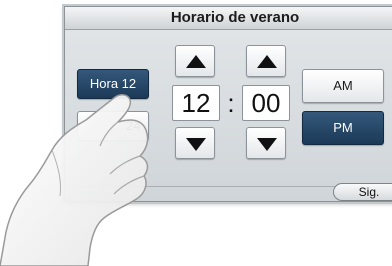 The image size is (392, 266). Describe the element at coordinates (113, 126) in the screenshot. I see `hour-format-24-button: 24` at that location.